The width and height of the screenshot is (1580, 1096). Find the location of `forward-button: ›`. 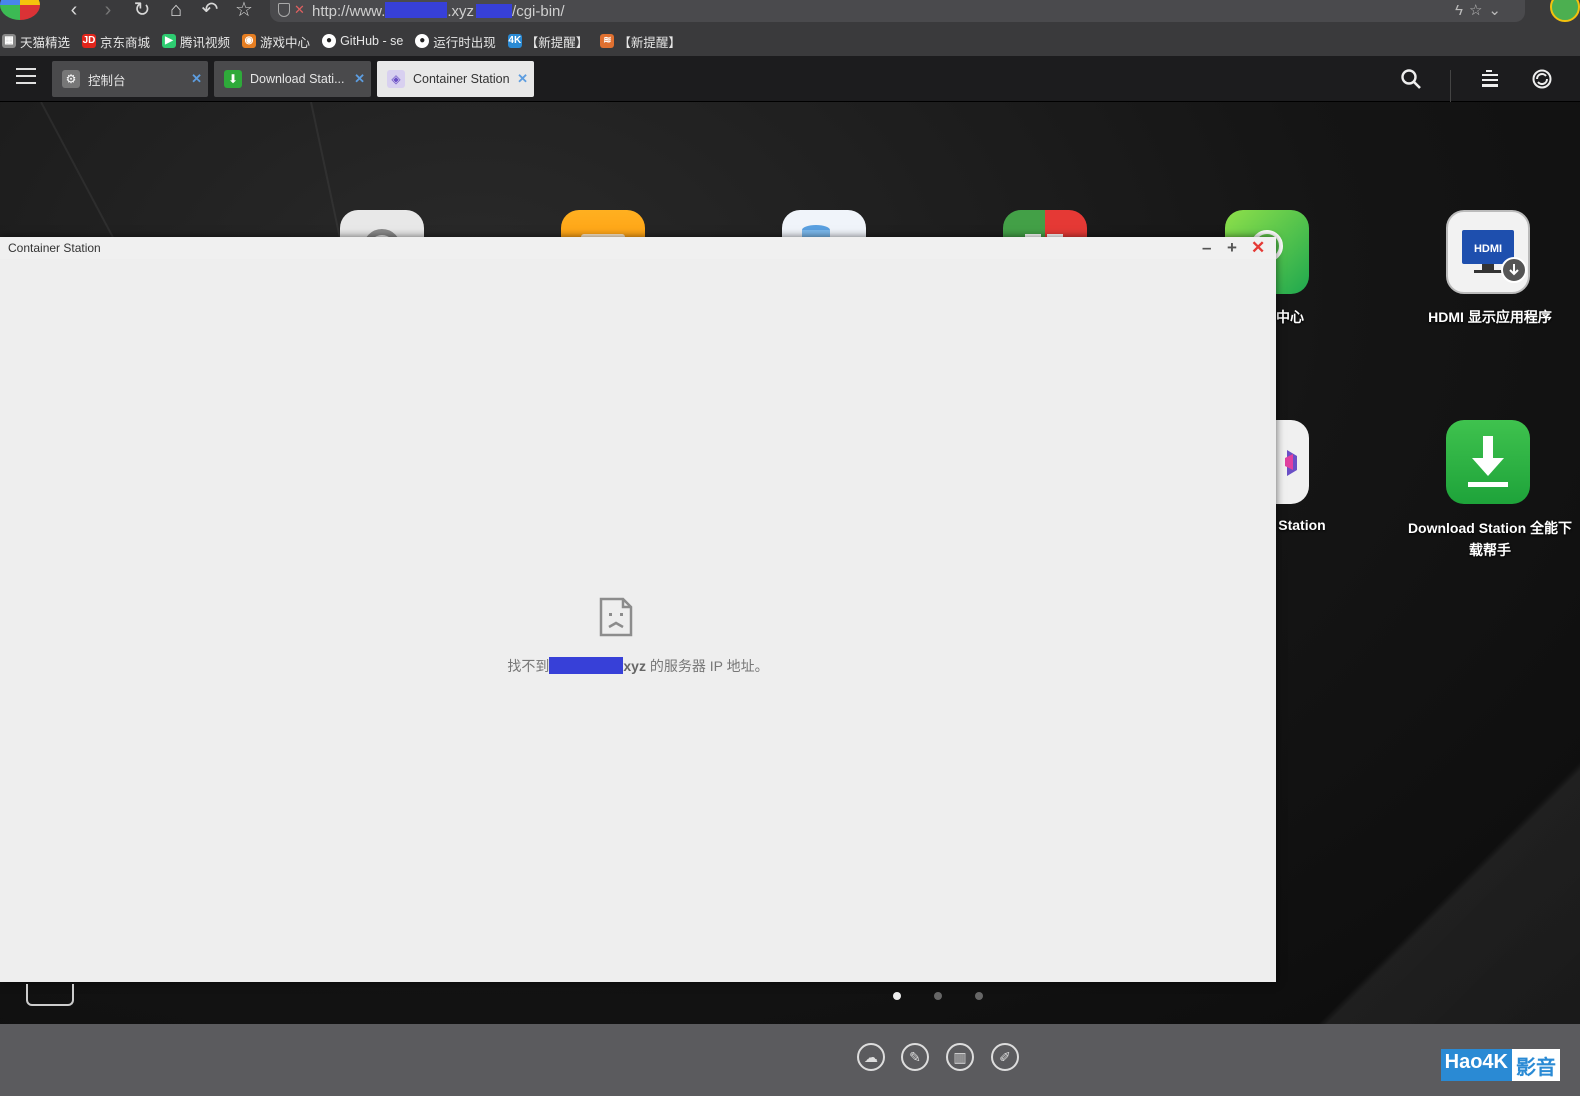

forward-button: › is located at coordinates (108, 11).